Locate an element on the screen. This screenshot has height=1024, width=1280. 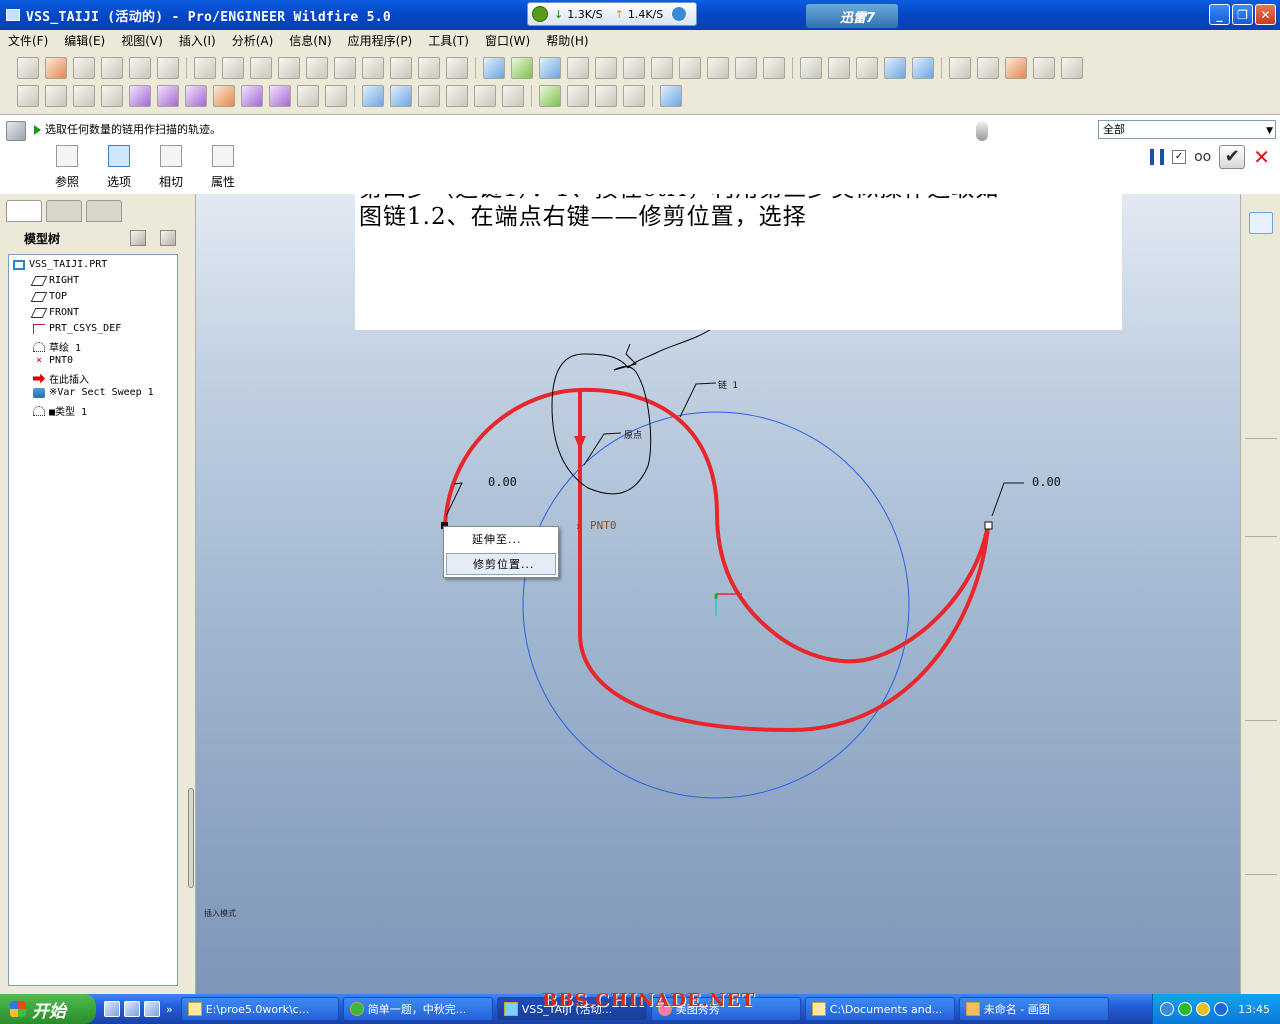
zoom-in-icon is located at coordinates (606, 68).